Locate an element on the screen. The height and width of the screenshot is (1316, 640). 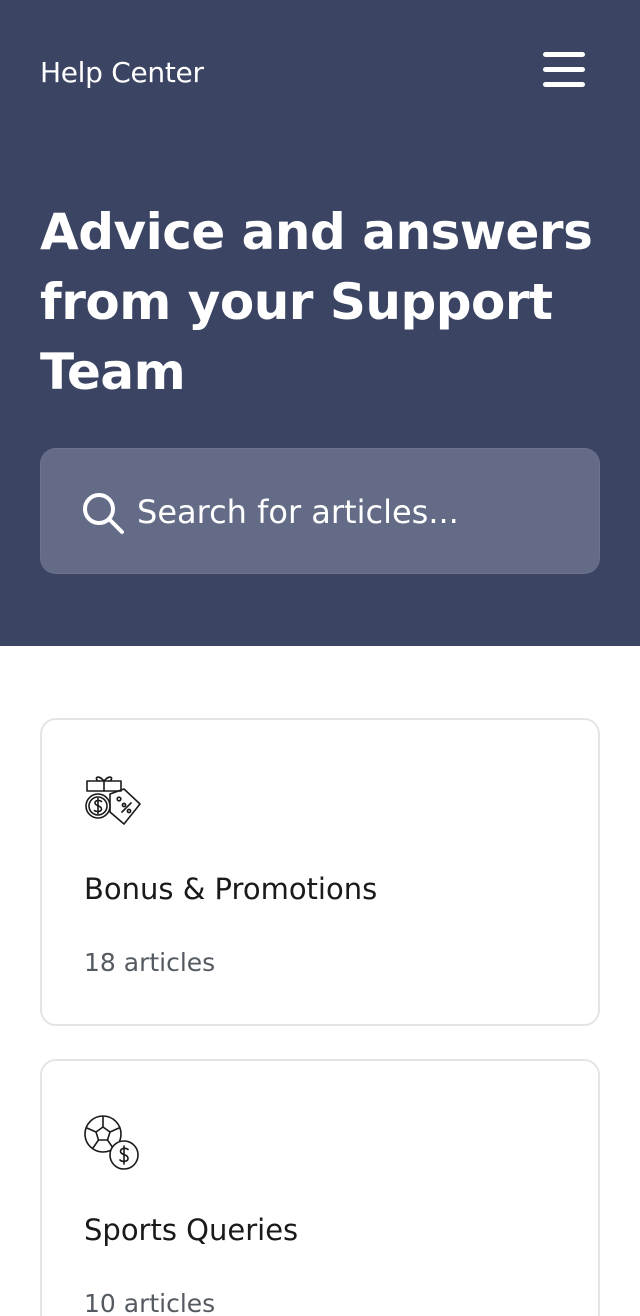
menu-button is located at coordinates (564, 71).